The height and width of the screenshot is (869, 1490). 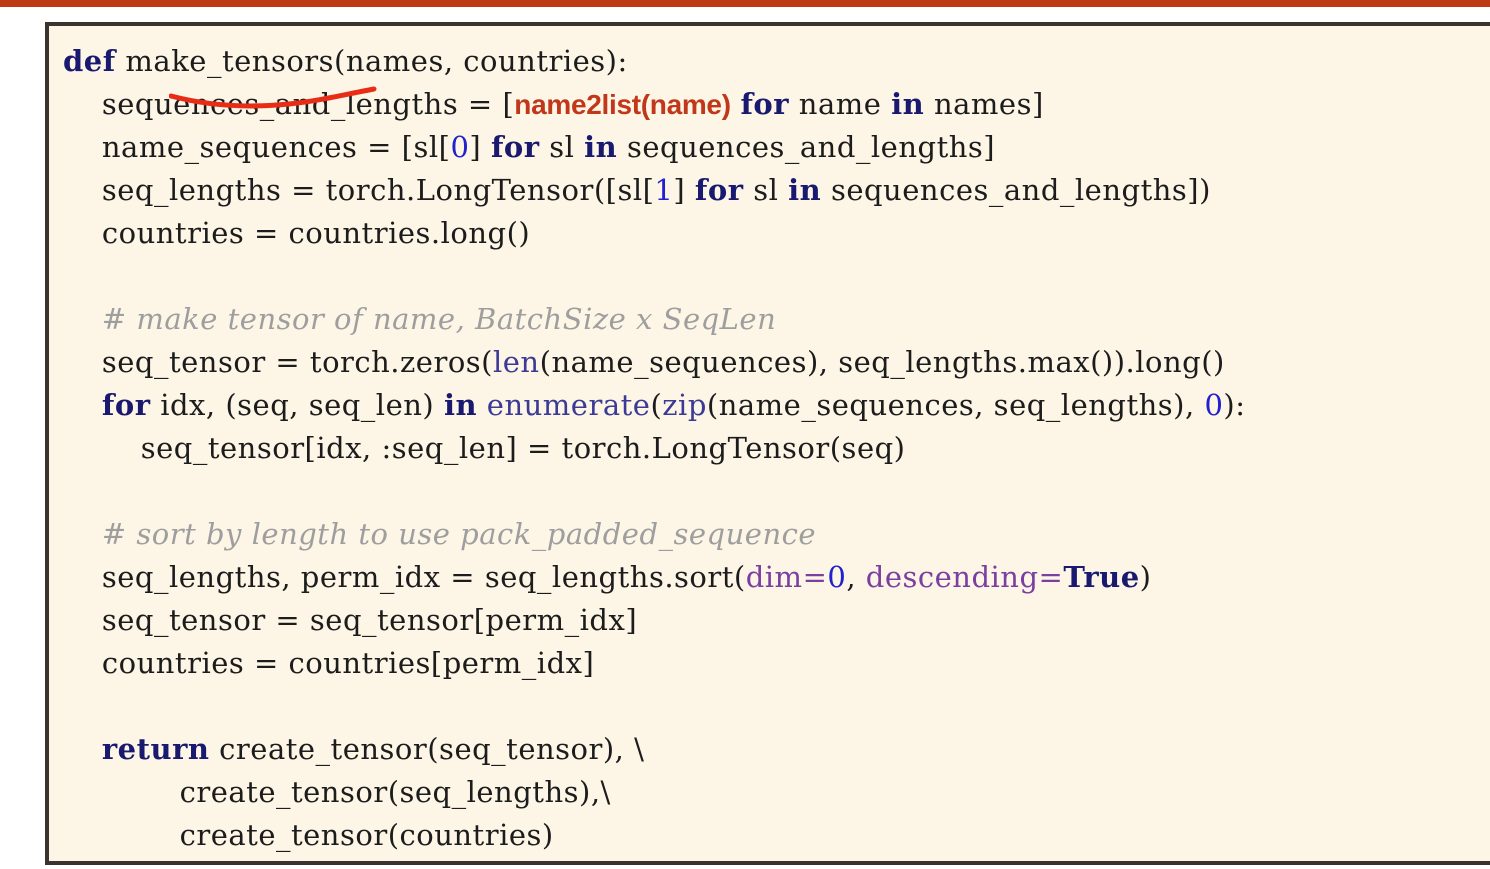 What do you see at coordinates (155, 749) in the screenshot?
I see `code-token-kw: return` at bounding box center [155, 749].